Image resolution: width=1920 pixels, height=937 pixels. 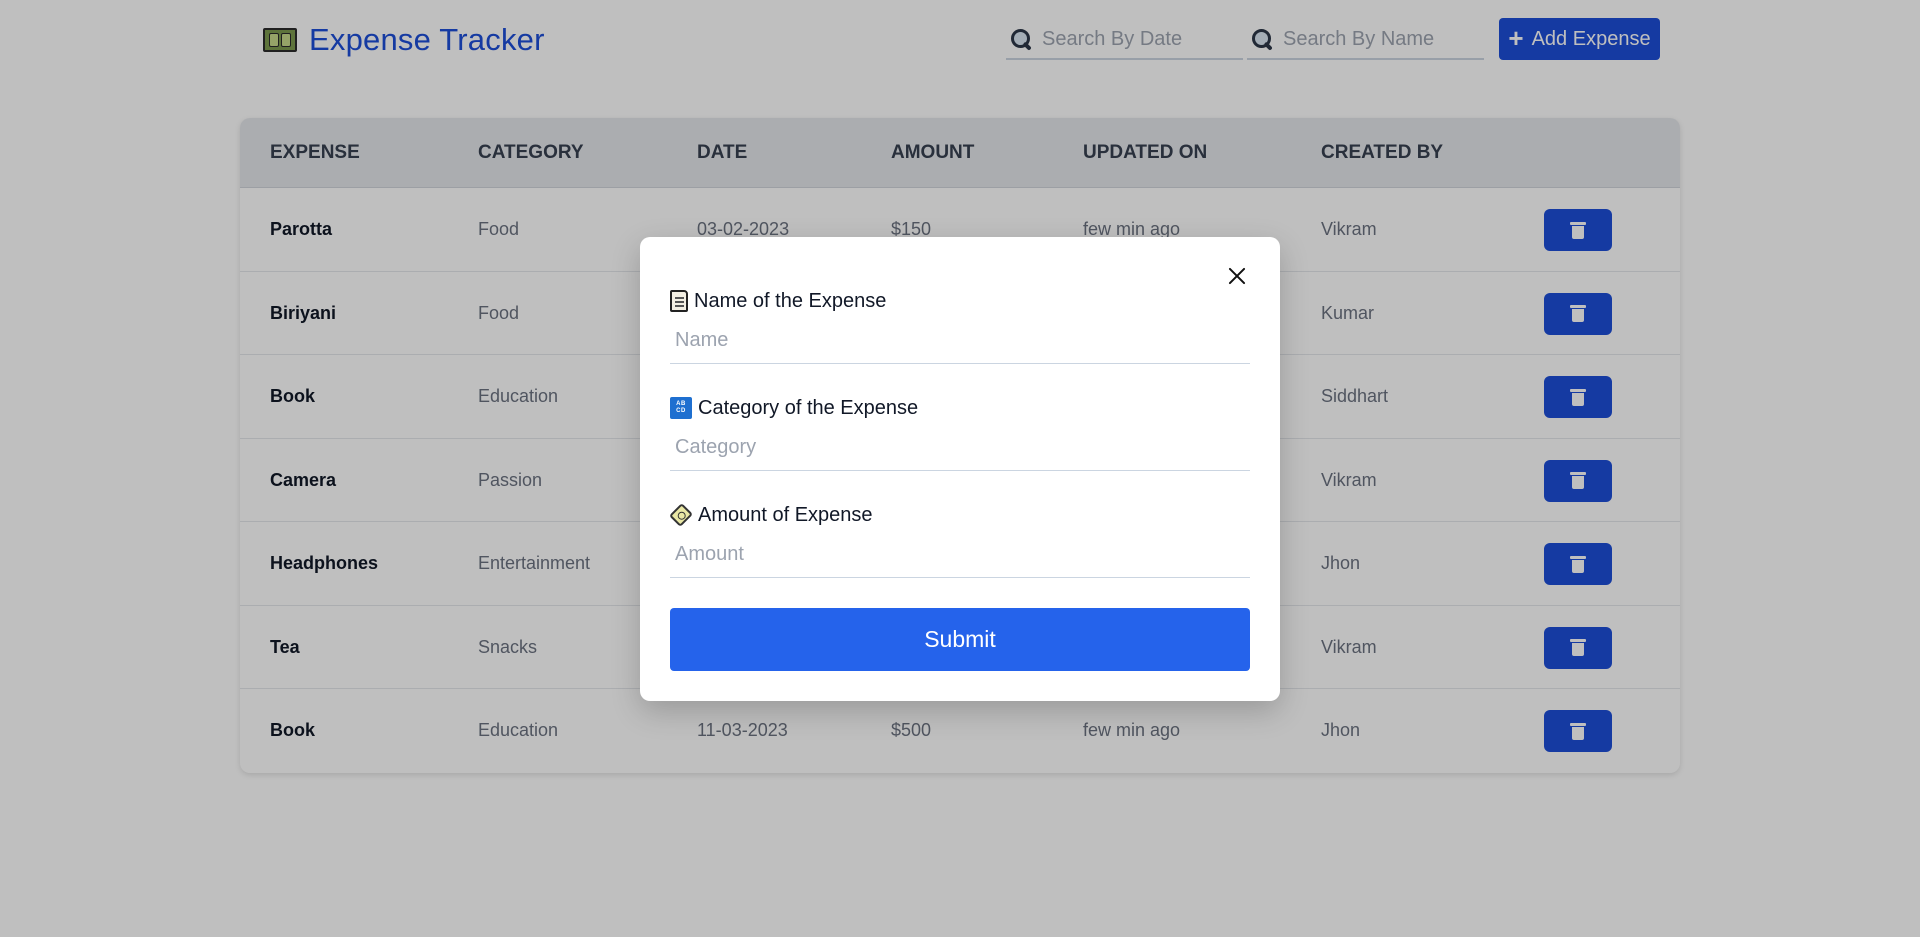 I want to click on expense-amount-input, so click(x=960, y=555).